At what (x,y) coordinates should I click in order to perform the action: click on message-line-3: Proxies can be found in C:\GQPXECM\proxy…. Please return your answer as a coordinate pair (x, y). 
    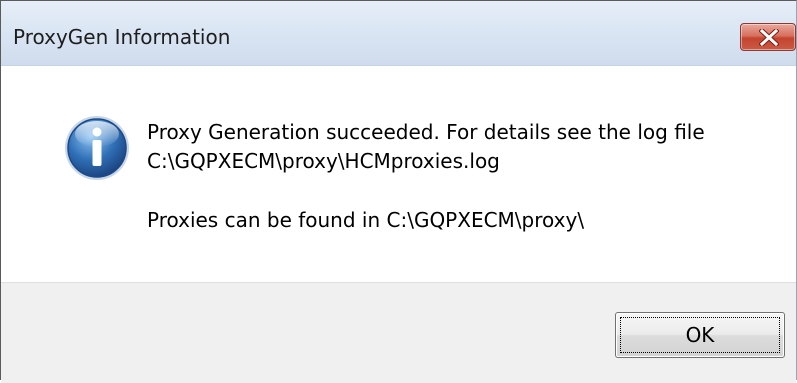
    Looking at the image, I should click on (366, 220).